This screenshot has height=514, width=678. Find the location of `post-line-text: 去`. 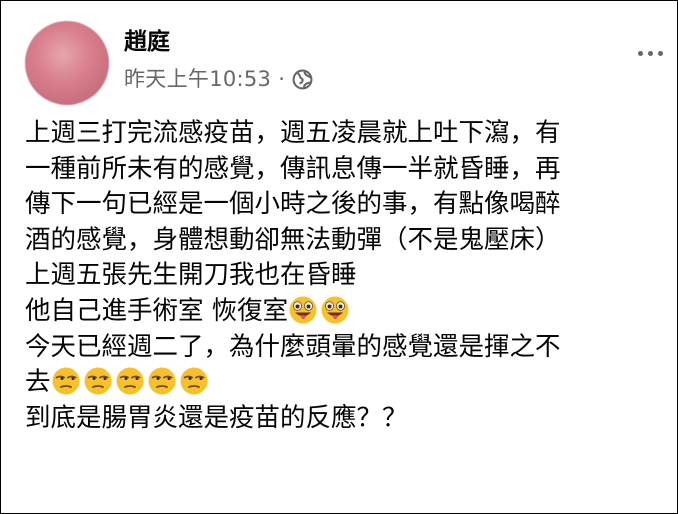

post-line-text: 去 is located at coordinates (38, 382).